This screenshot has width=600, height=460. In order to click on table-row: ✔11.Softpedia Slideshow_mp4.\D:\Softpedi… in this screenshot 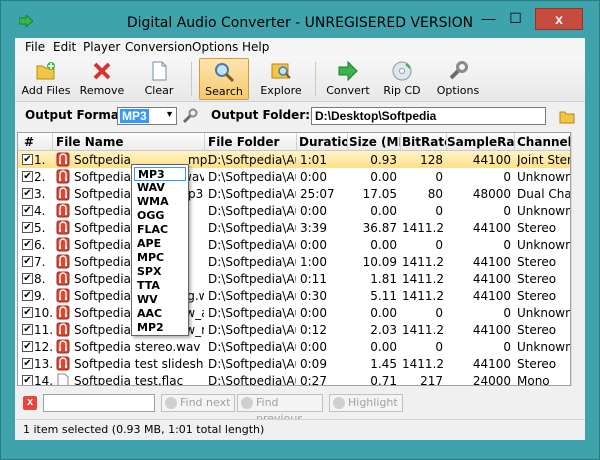, I will do `click(294, 329)`.